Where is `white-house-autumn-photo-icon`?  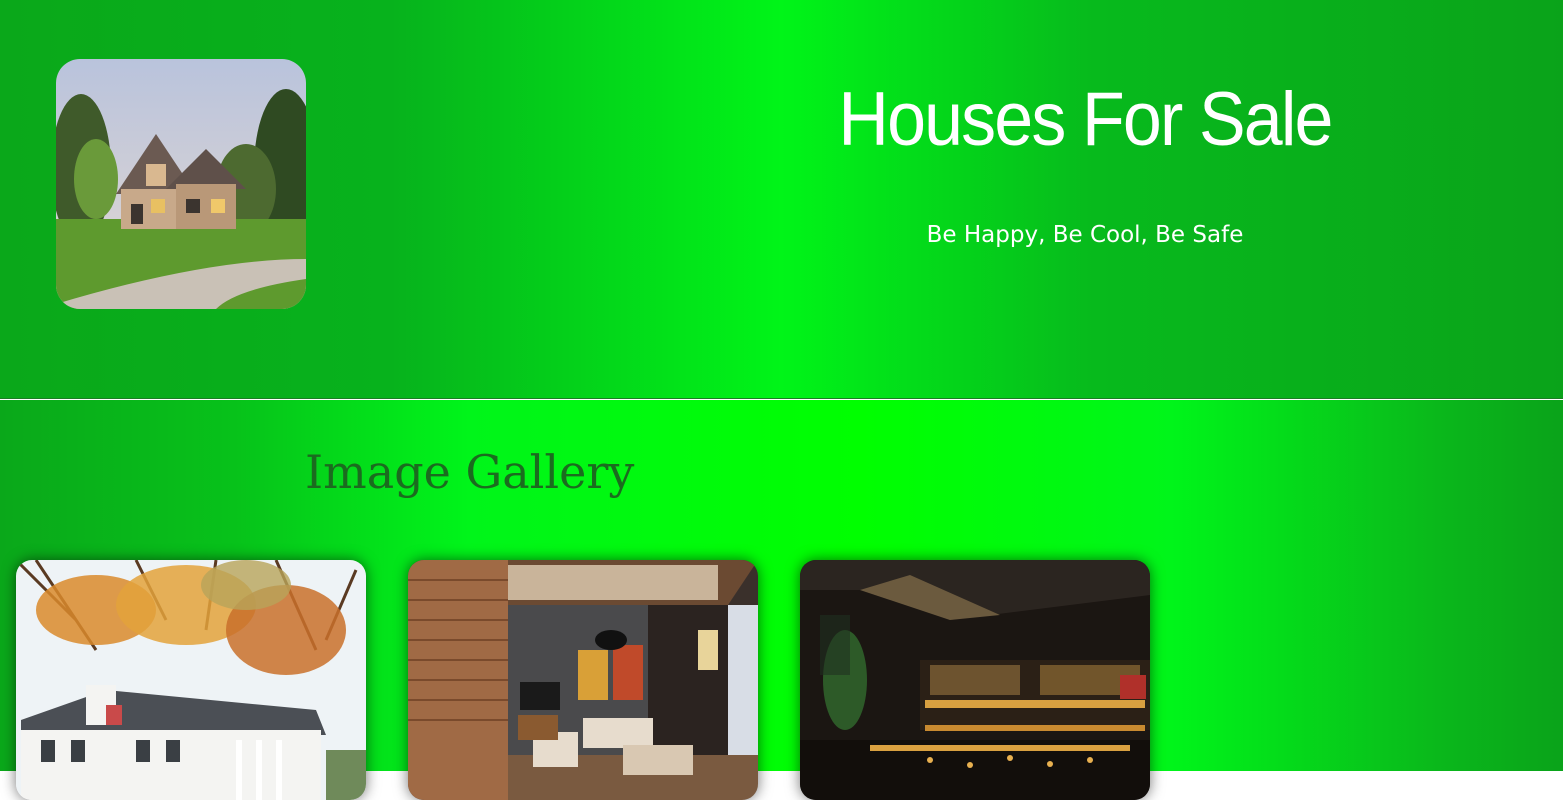
white-house-autumn-photo-icon is located at coordinates (191, 680).